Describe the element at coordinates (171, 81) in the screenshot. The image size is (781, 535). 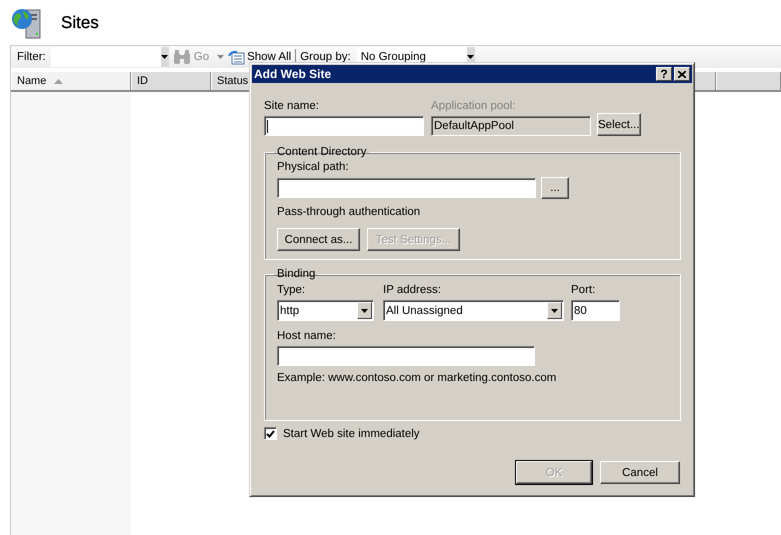
I see `column-header: ID` at that location.